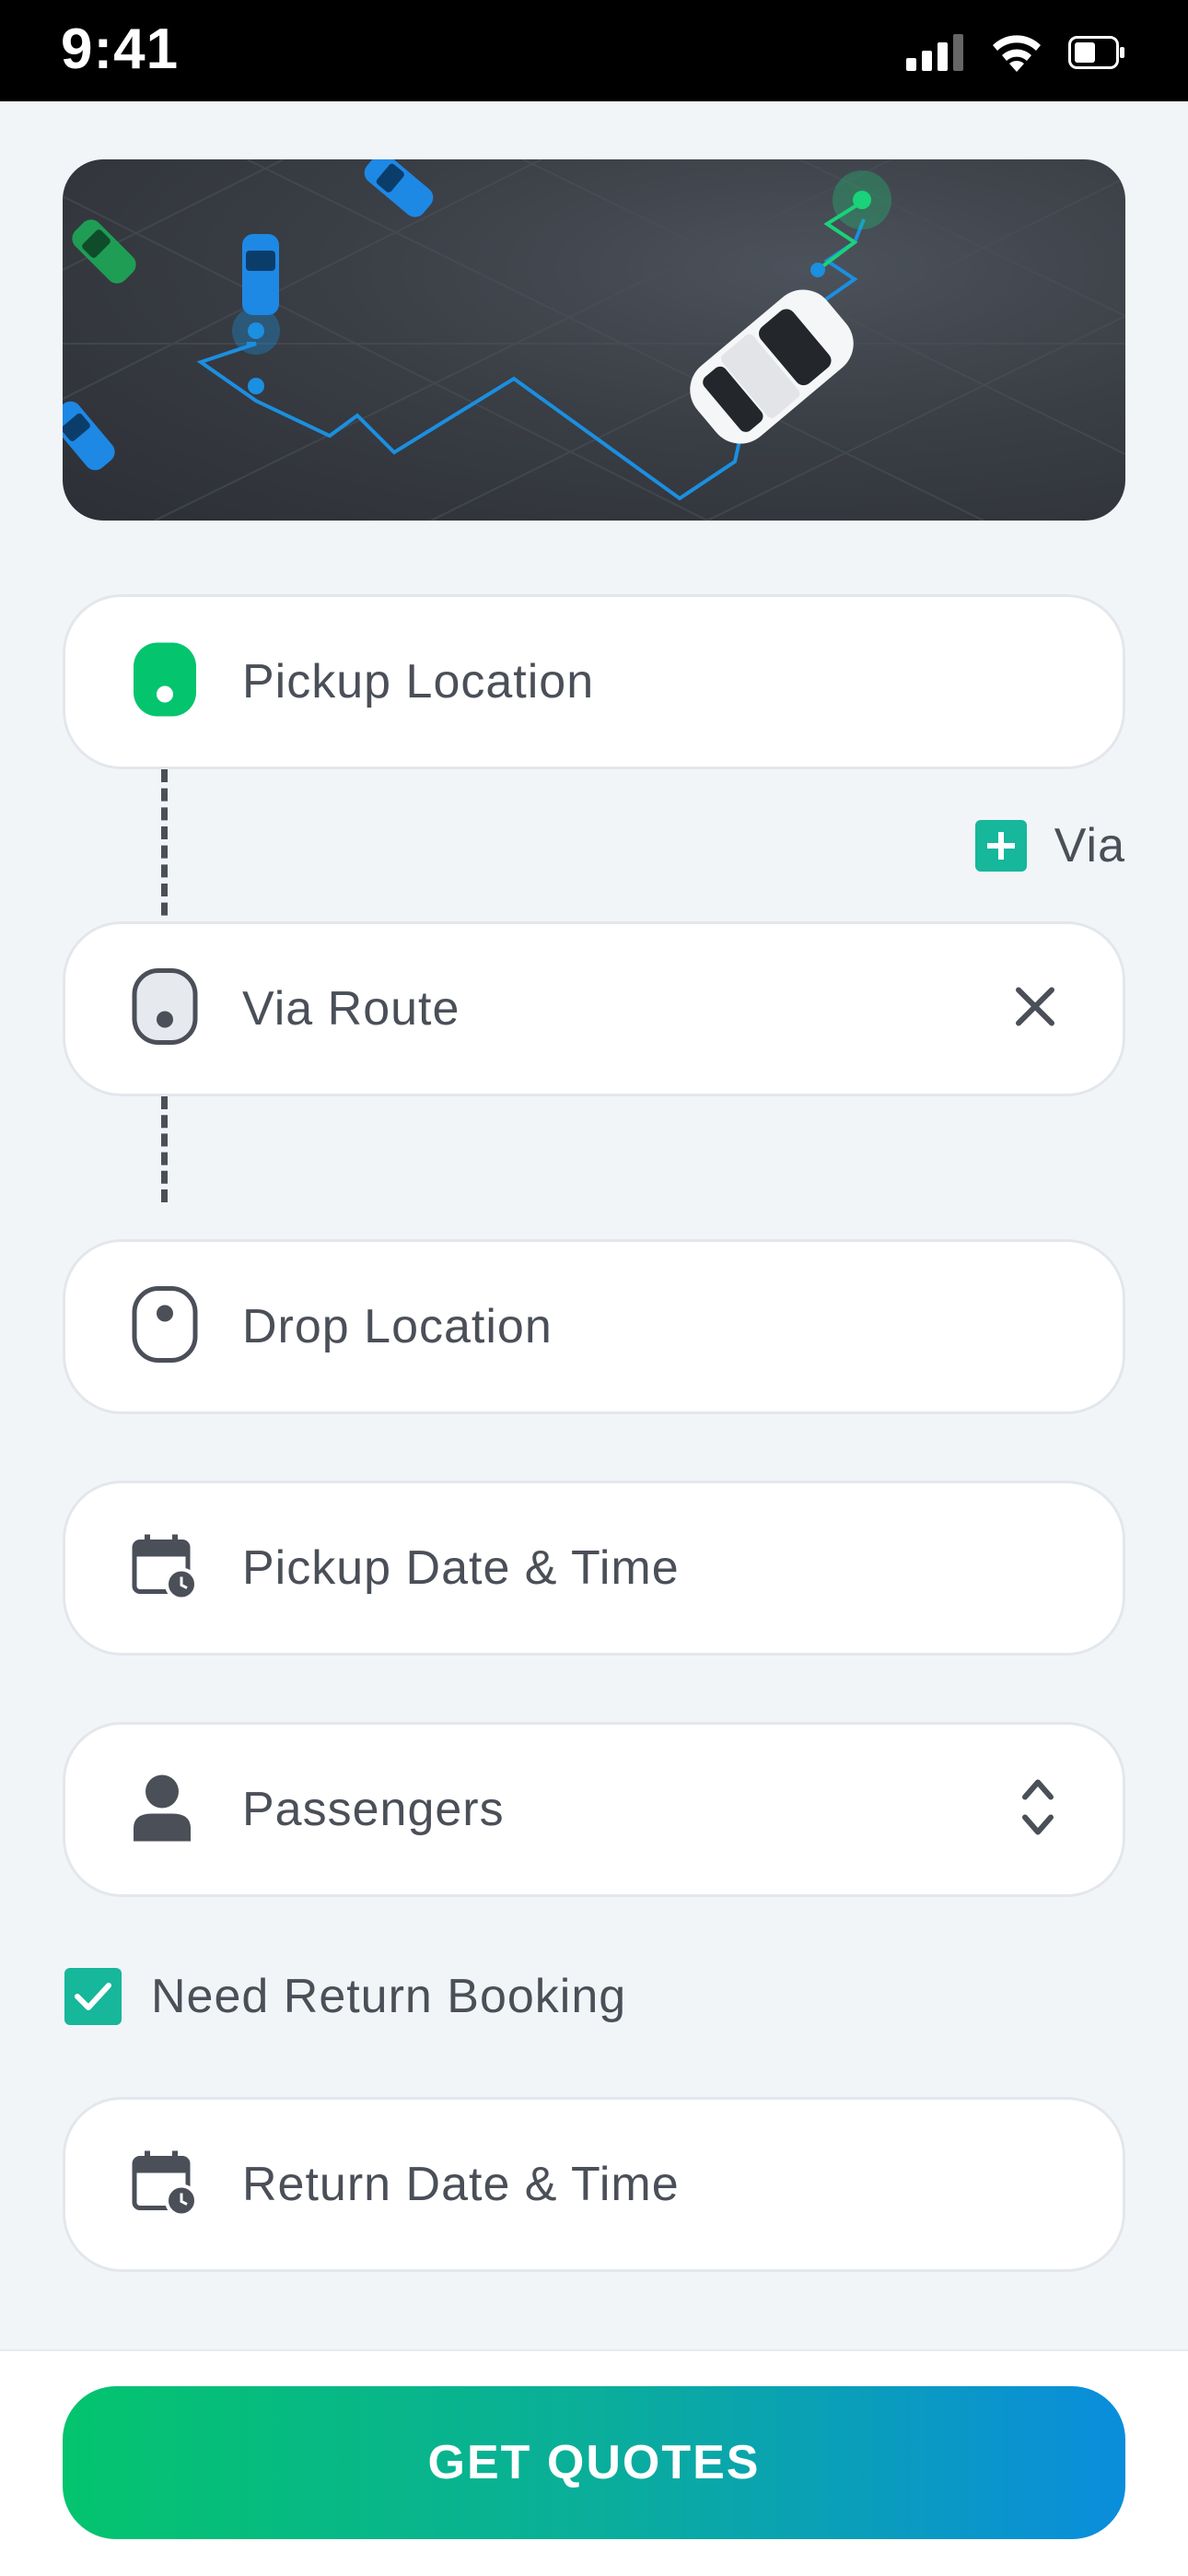 This screenshot has height=2576, width=1188. What do you see at coordinates (165, 1327) in the screenshot?
I see `drop-pin-icon` at bounding box center [165, 1327].